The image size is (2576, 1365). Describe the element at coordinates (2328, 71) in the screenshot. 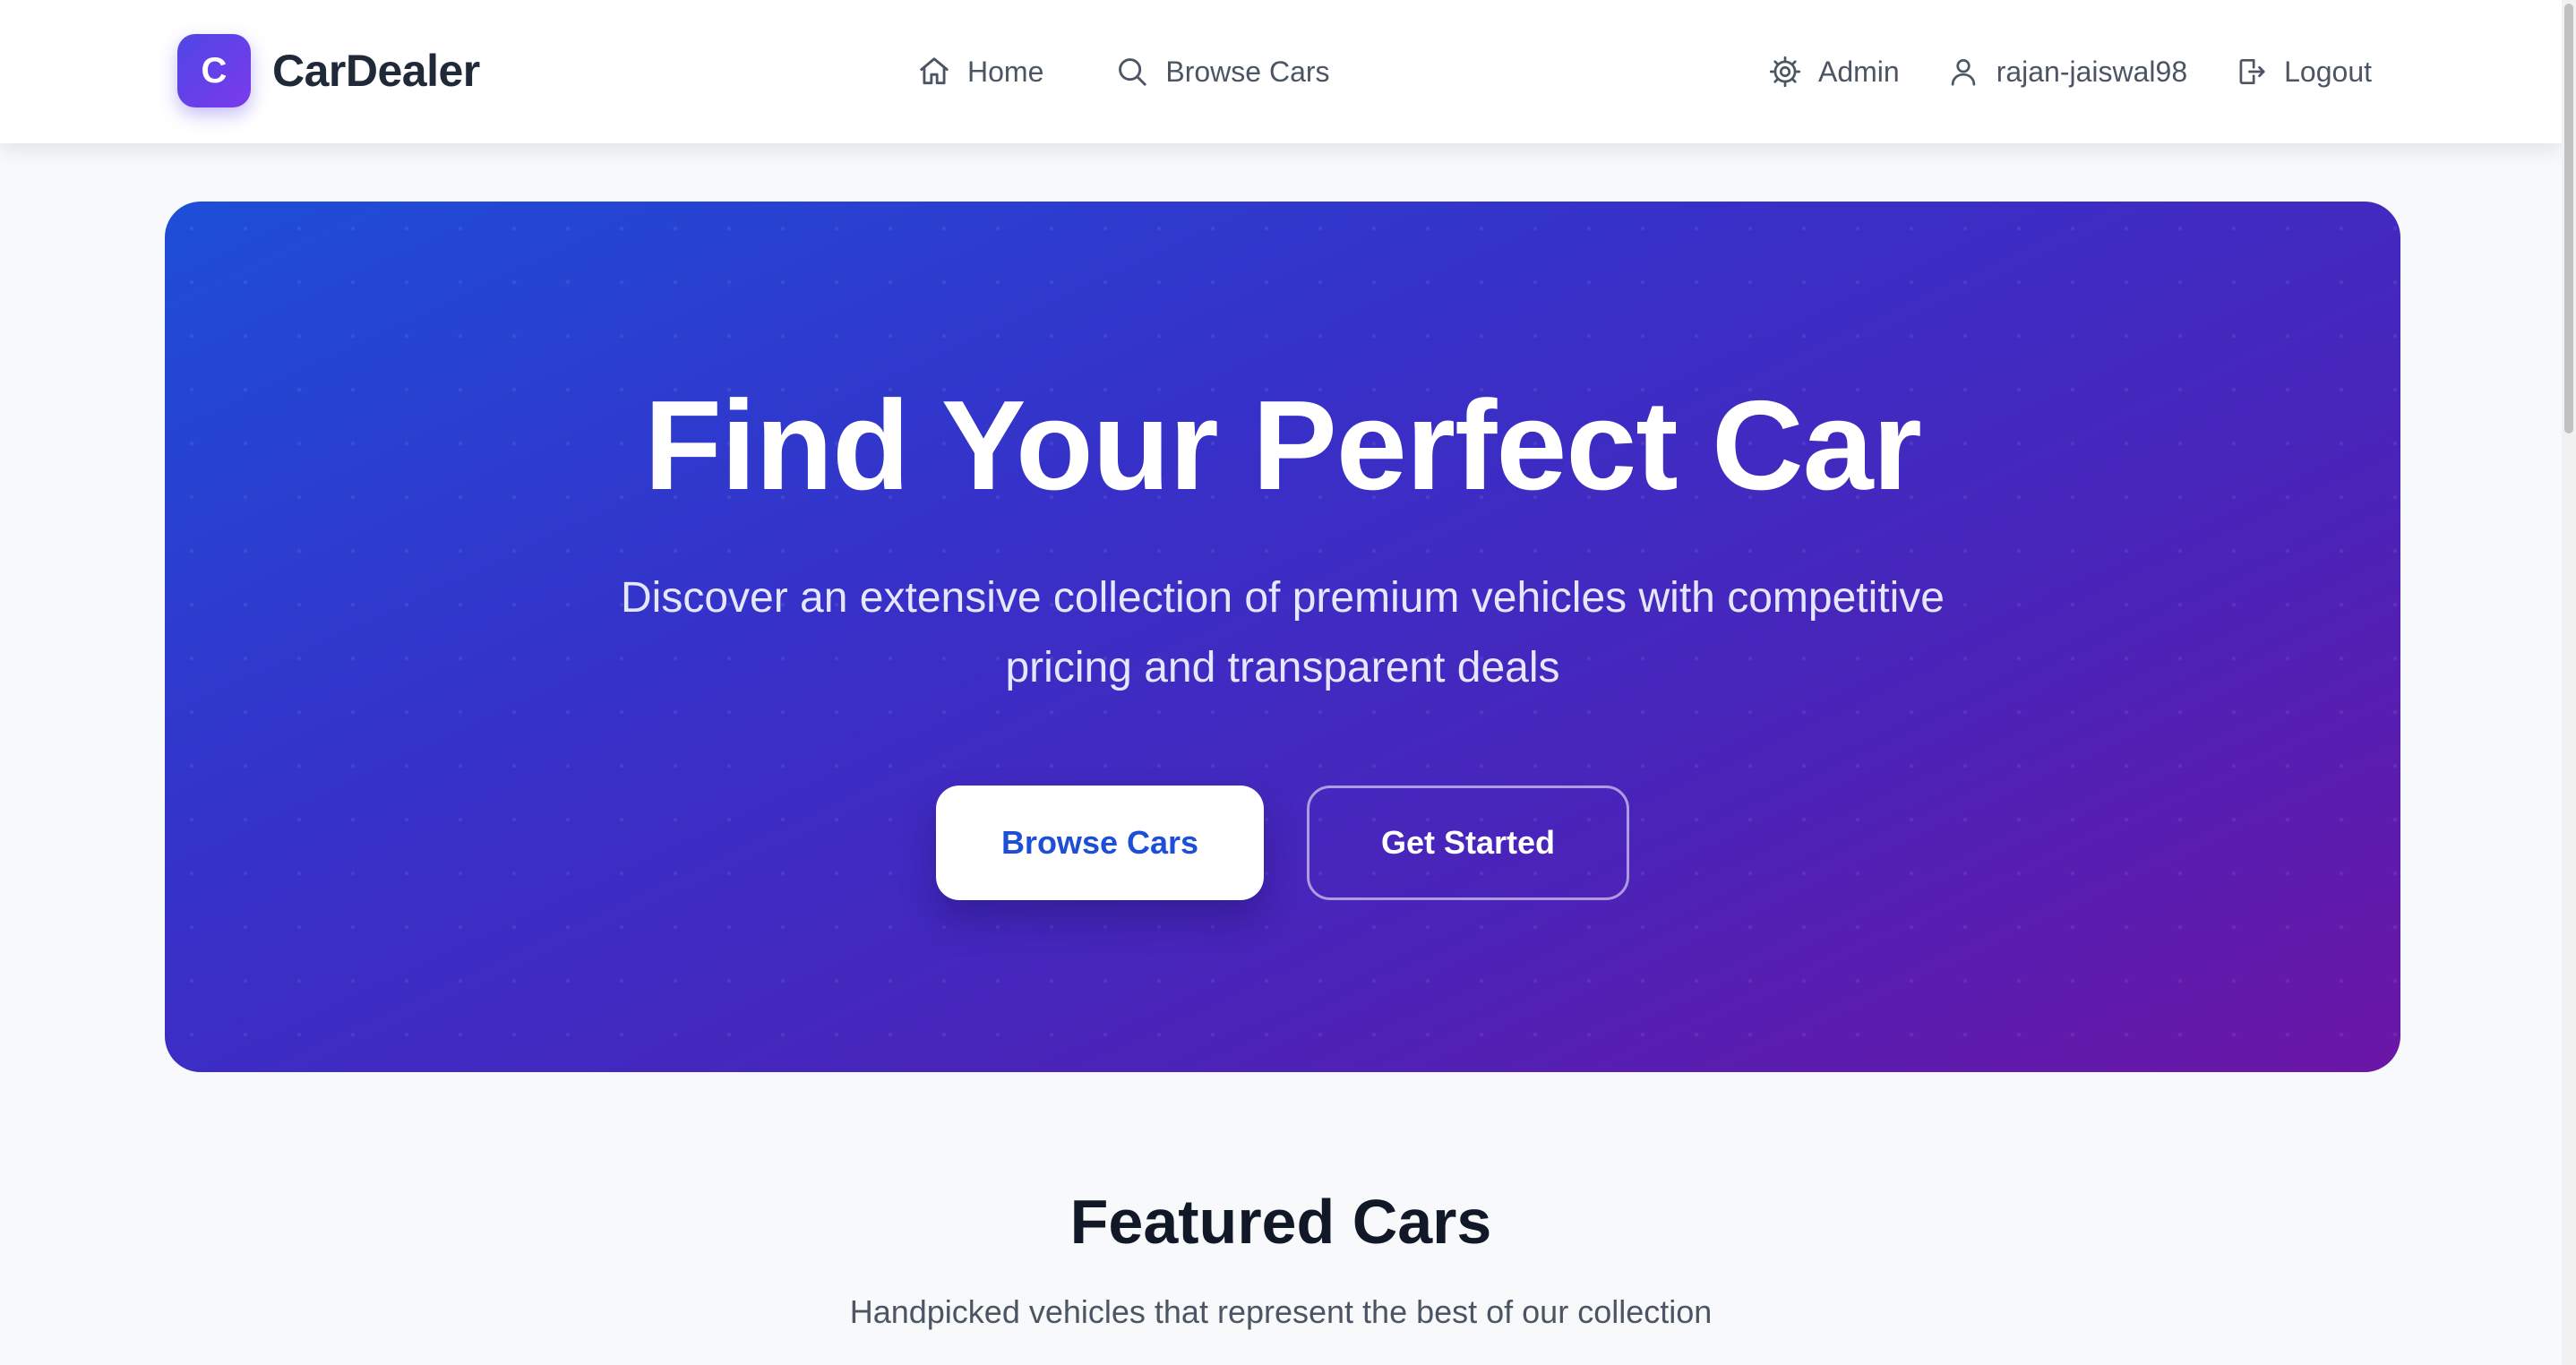

I see `nav-logout-label: Logout` at that location.